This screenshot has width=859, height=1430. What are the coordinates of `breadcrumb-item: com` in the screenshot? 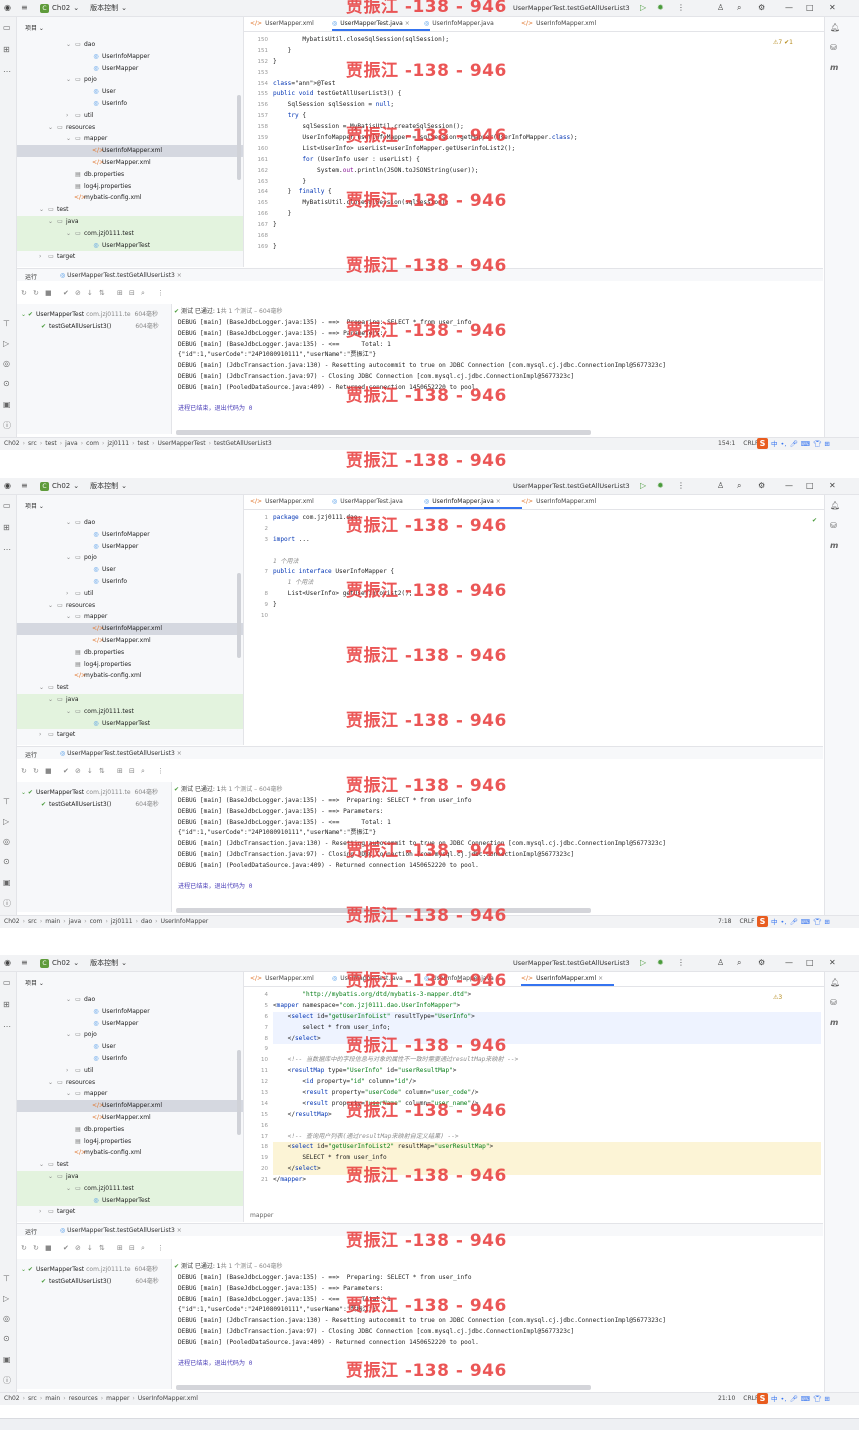 It's located at (92, 443).